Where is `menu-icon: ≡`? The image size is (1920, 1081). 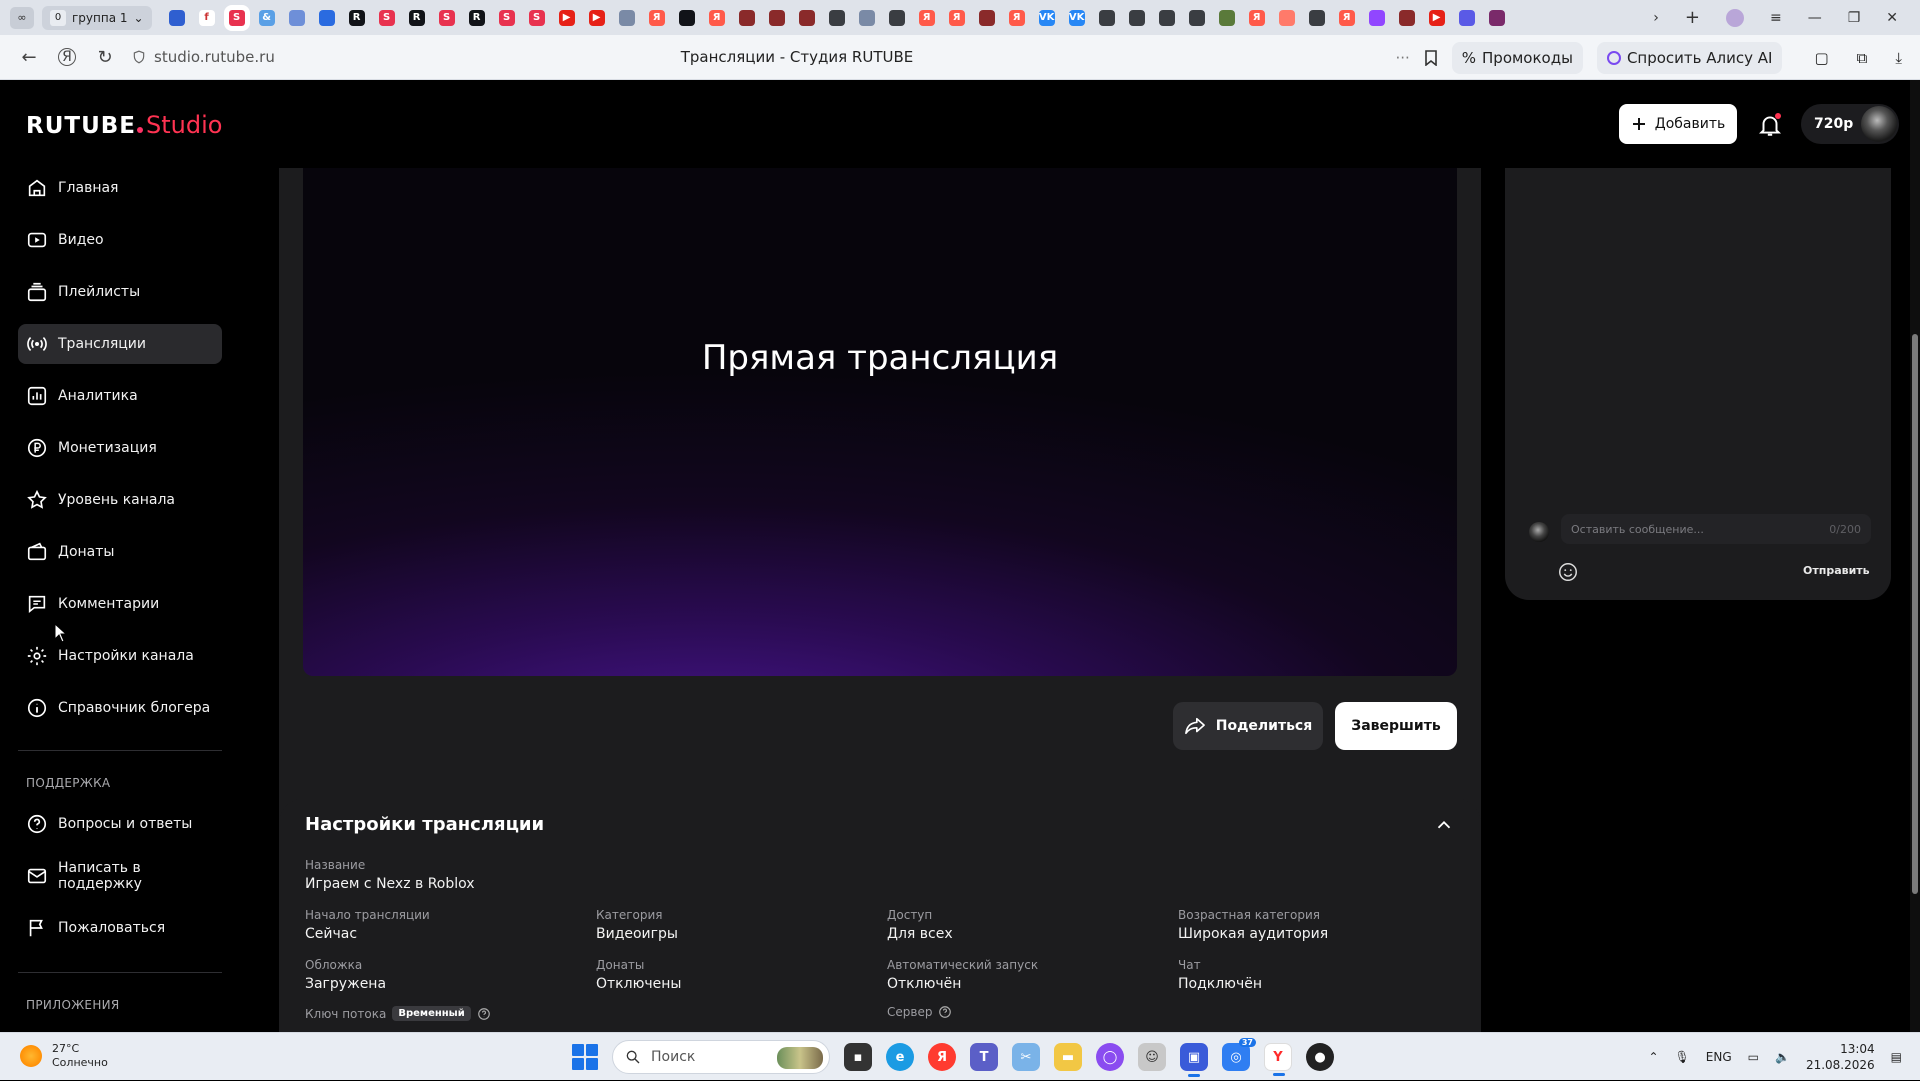
menu-icon: ≡ is located at coordinates (1776, 18).